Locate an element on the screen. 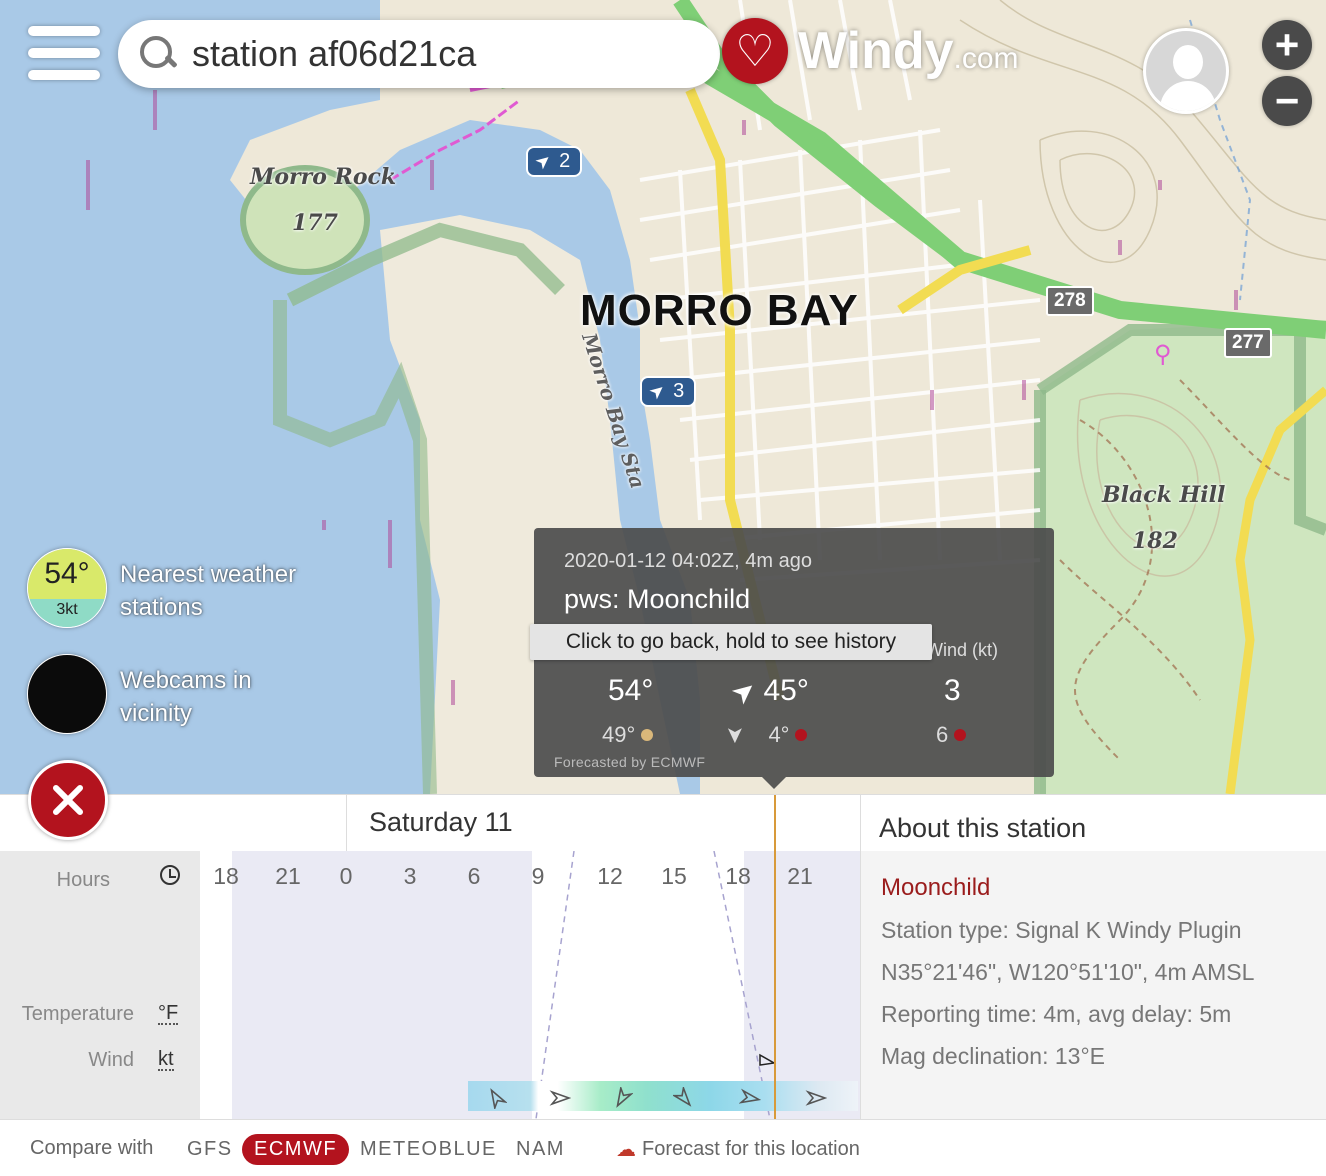  forecast-temperature-value: 49° is located at coordinates (619, 734).